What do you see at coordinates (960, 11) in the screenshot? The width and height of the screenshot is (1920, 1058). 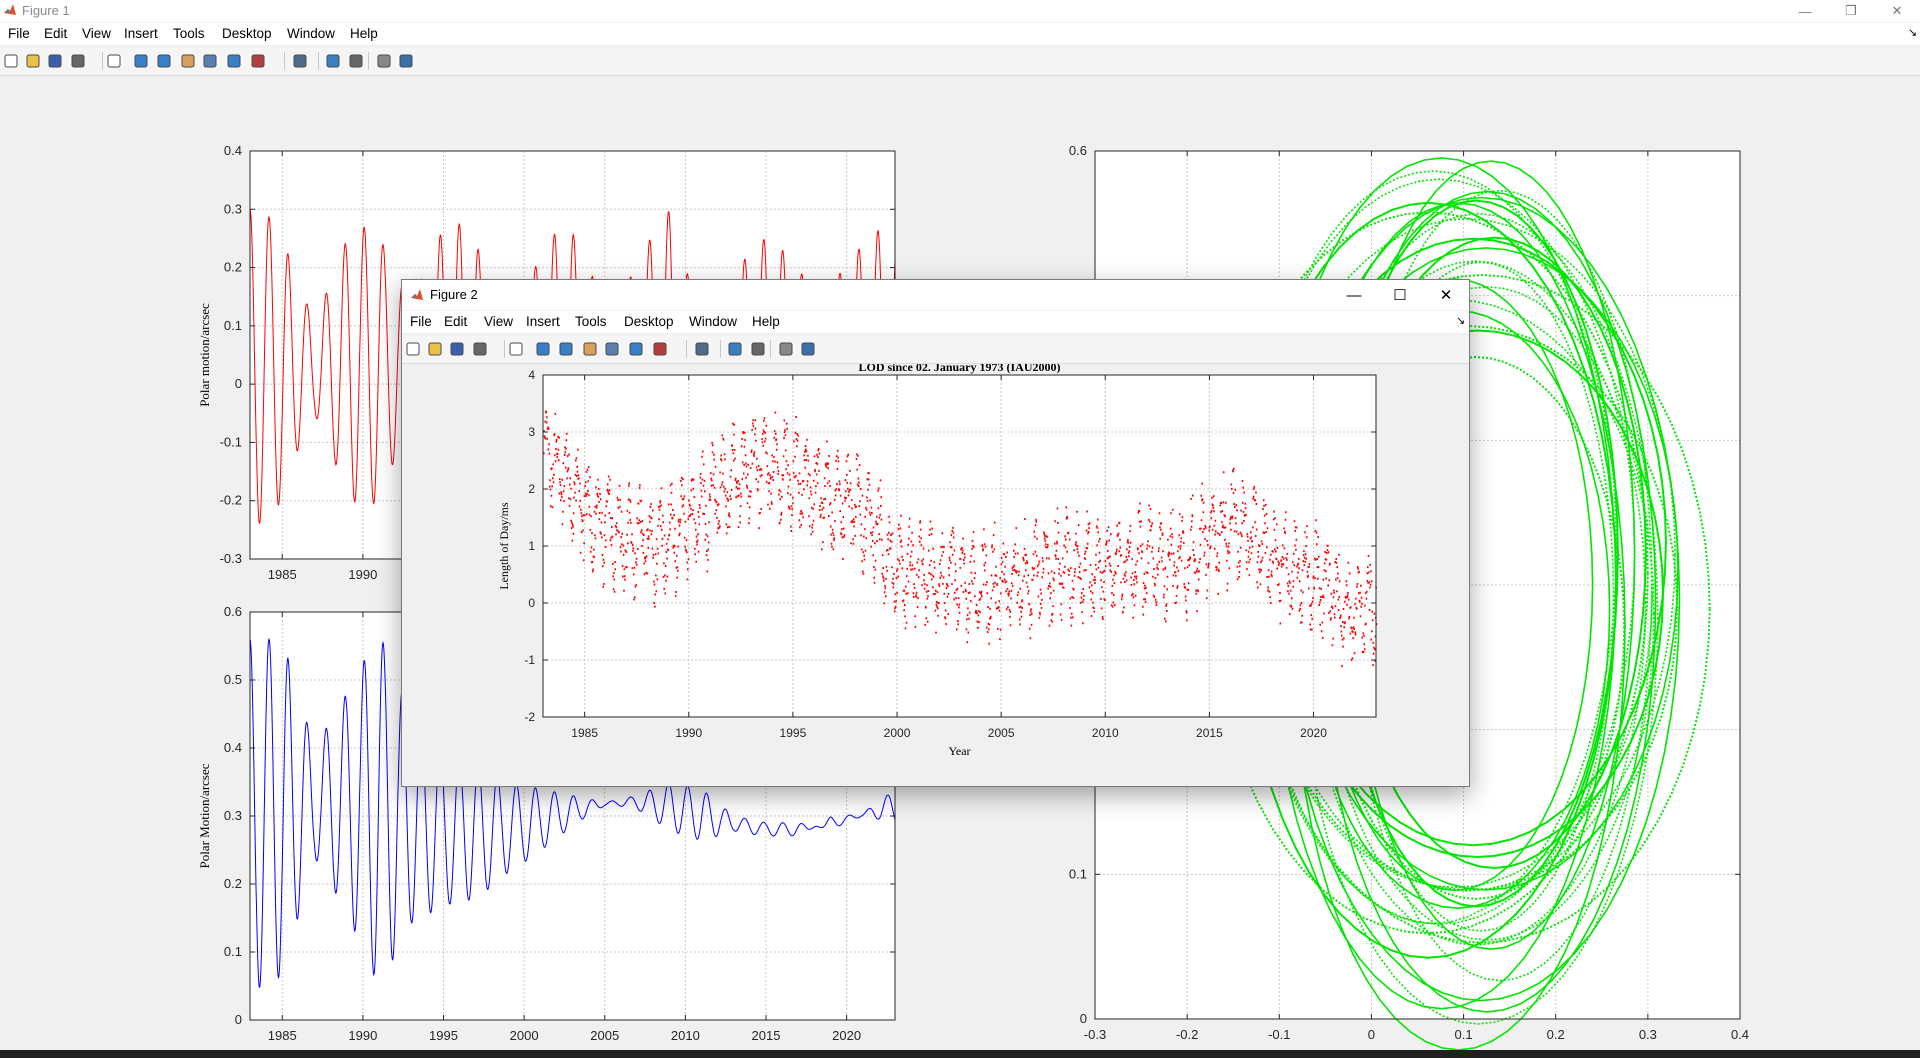 I see `figure1-titlebar: Figure 1 — ❐ ✕` at bounding box center [960, 11].